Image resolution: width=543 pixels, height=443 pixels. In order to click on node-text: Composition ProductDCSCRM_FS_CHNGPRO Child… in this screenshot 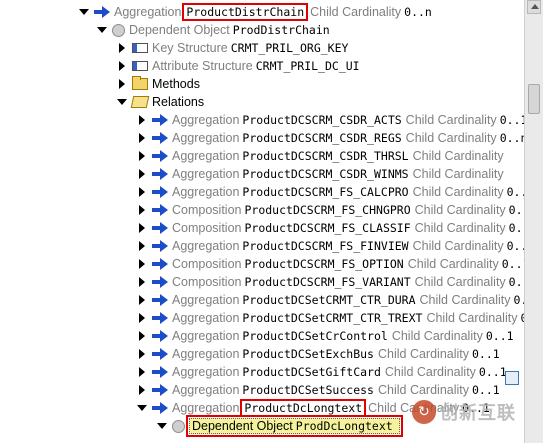, I will do `click(354, 210)`.